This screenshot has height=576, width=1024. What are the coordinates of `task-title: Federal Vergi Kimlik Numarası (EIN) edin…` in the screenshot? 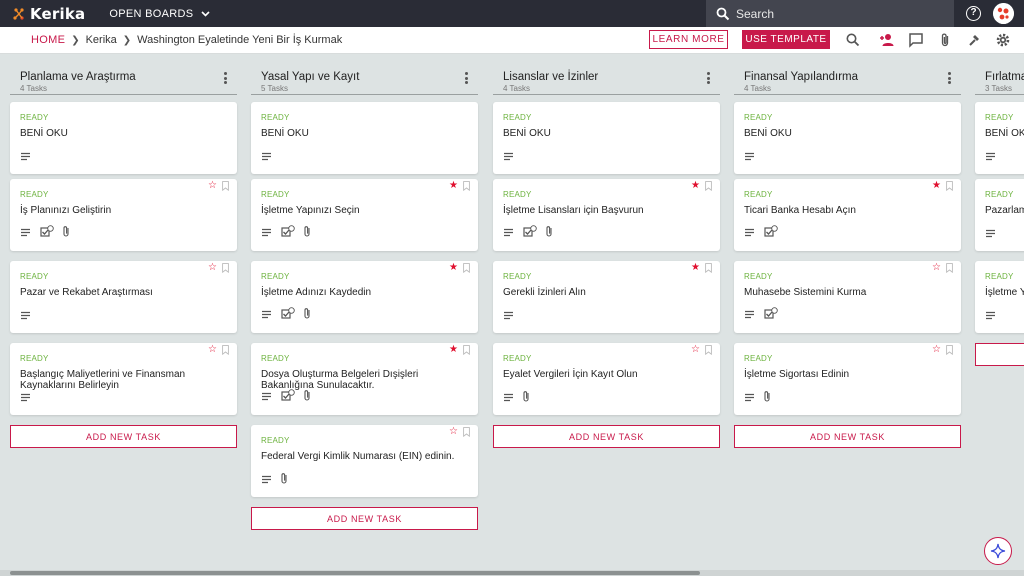 It's located at (358, 456).